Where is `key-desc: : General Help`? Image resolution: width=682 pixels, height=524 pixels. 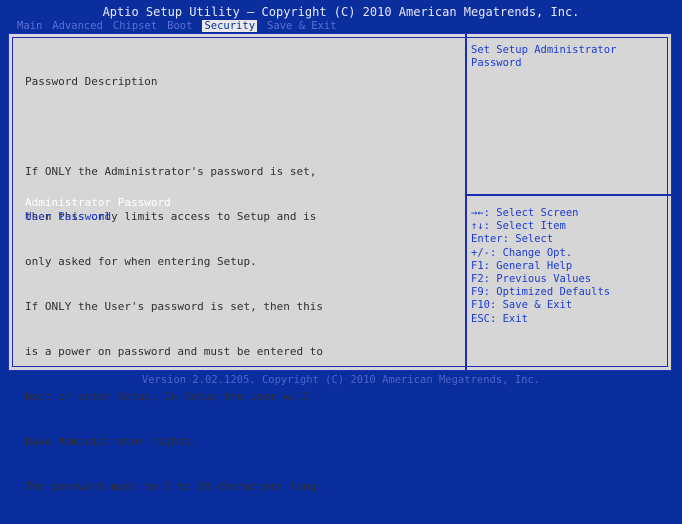
key-desc: : General Help is located at coordinates (528, 265).